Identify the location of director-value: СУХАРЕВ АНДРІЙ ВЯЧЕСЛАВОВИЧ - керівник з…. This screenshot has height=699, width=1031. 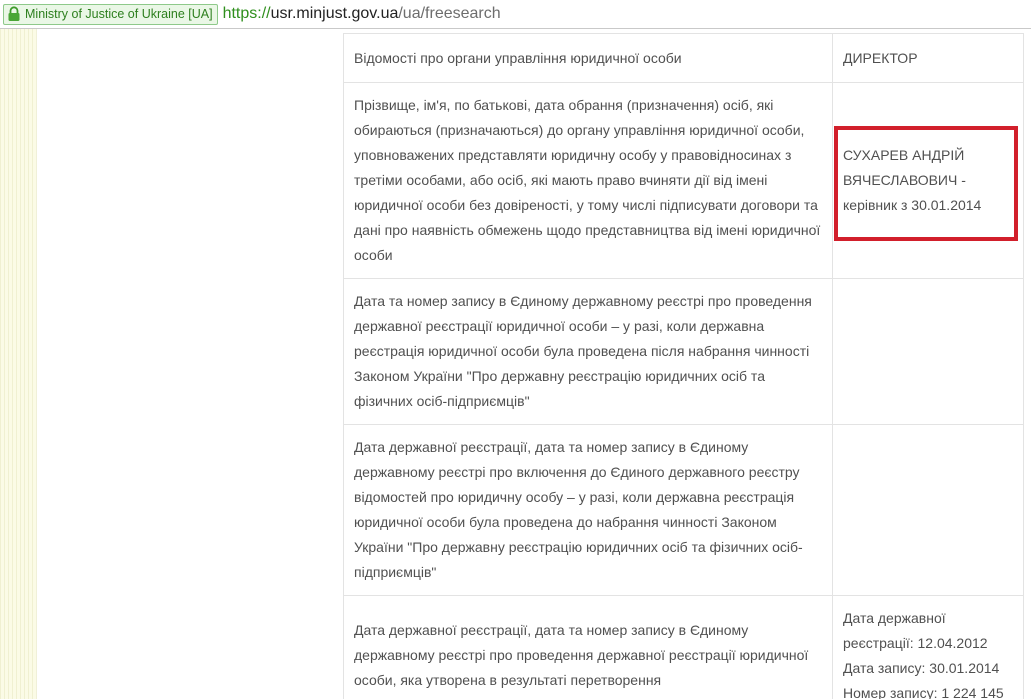
(928, 180).